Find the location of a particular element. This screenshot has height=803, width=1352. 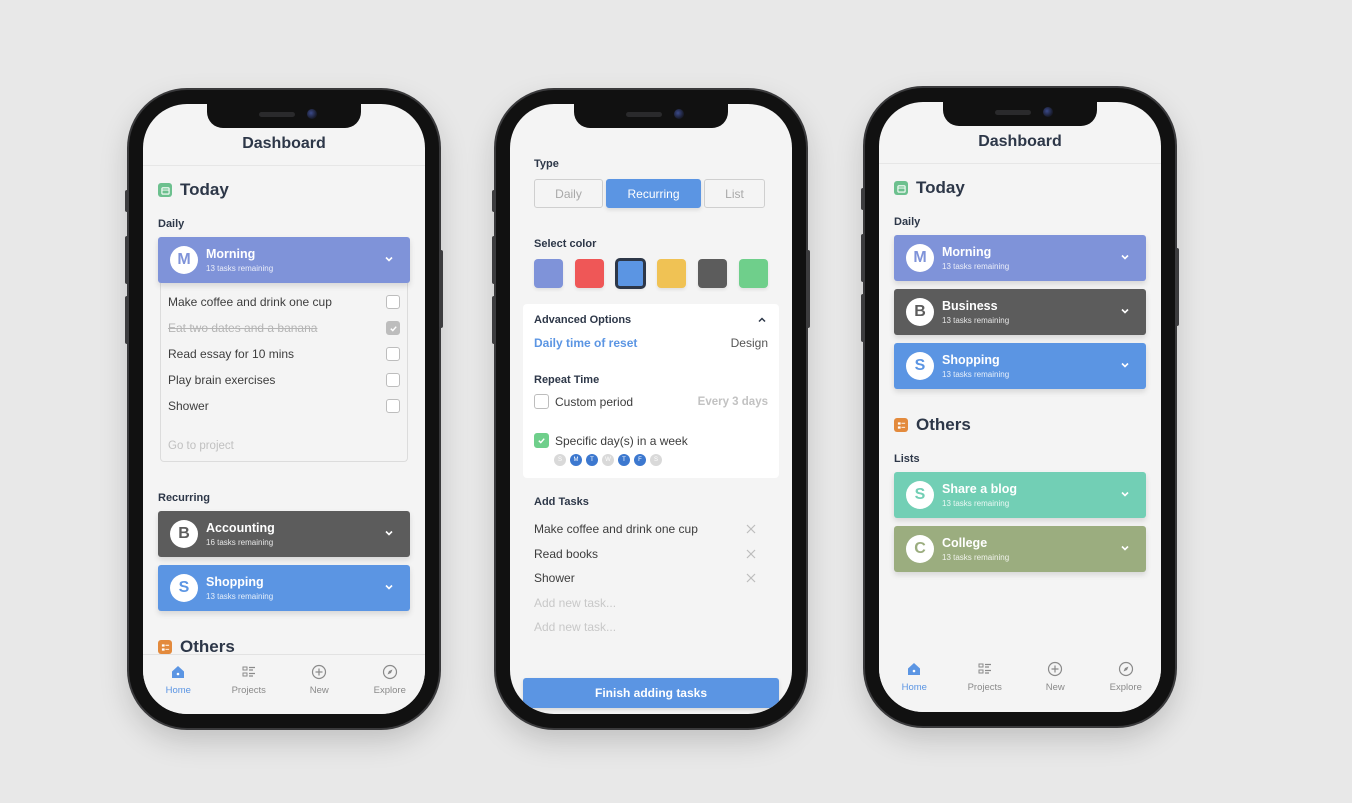

custom-period-checkbox is located at coordinates (541, 401).